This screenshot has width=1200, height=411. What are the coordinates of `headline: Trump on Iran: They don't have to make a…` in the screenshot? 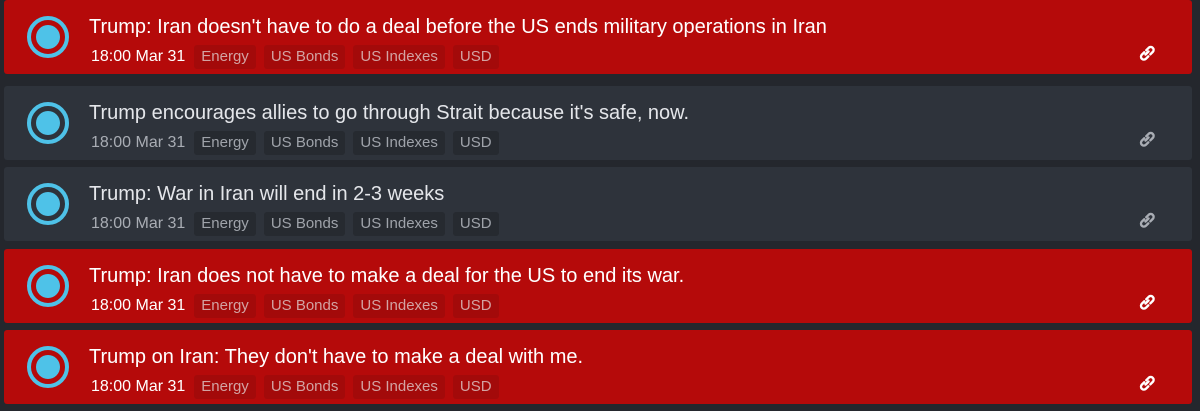 It's located at (336, 357).